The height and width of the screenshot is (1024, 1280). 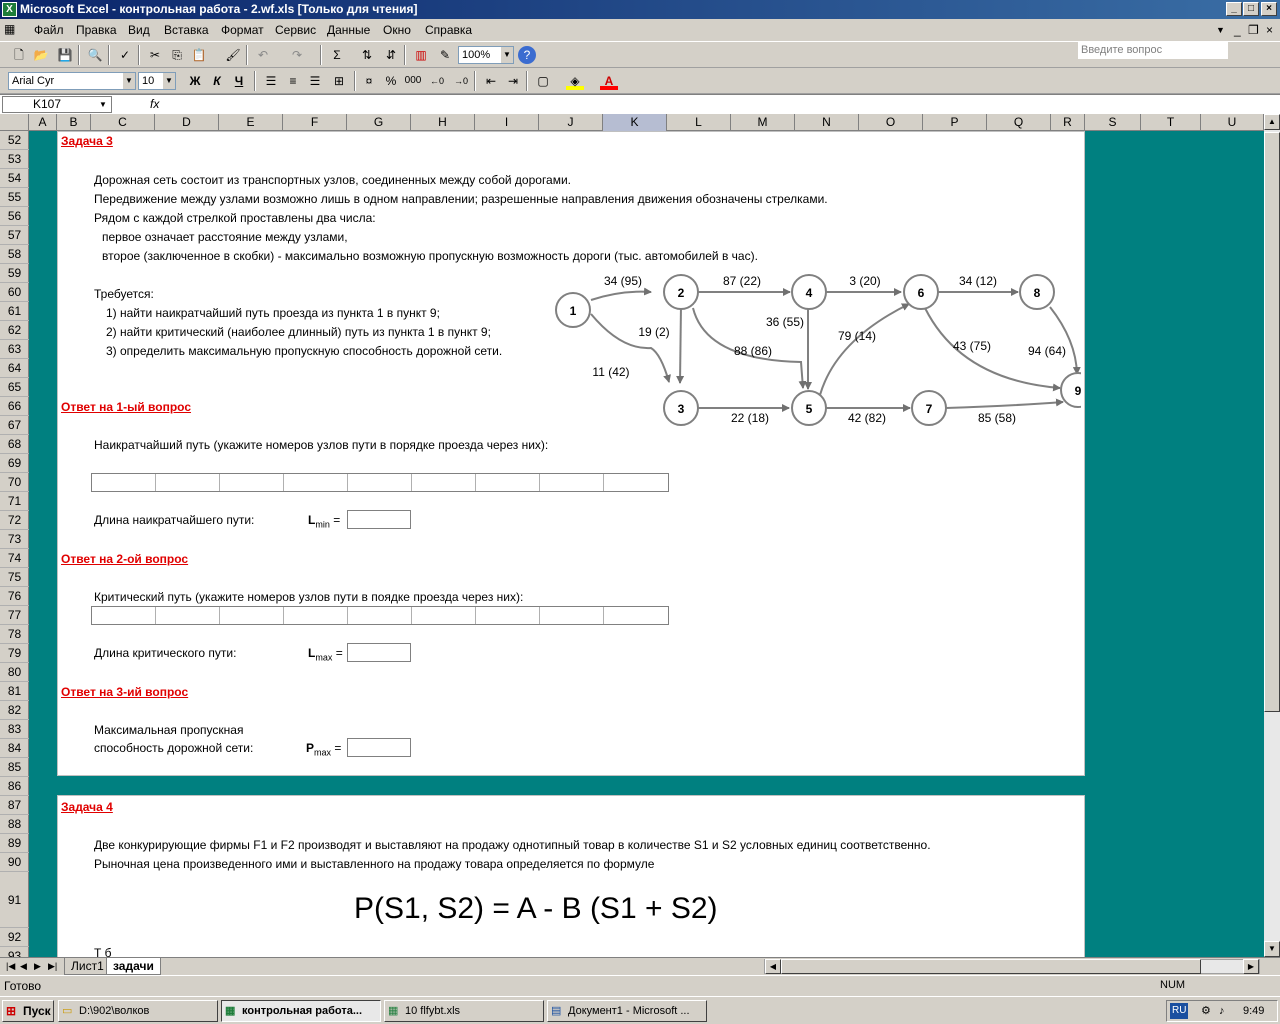 What do you see at coordinates (1272, 122) in the screenshot?
I see `scroll-up-button: ▲` at bounding box center [1272, 122].